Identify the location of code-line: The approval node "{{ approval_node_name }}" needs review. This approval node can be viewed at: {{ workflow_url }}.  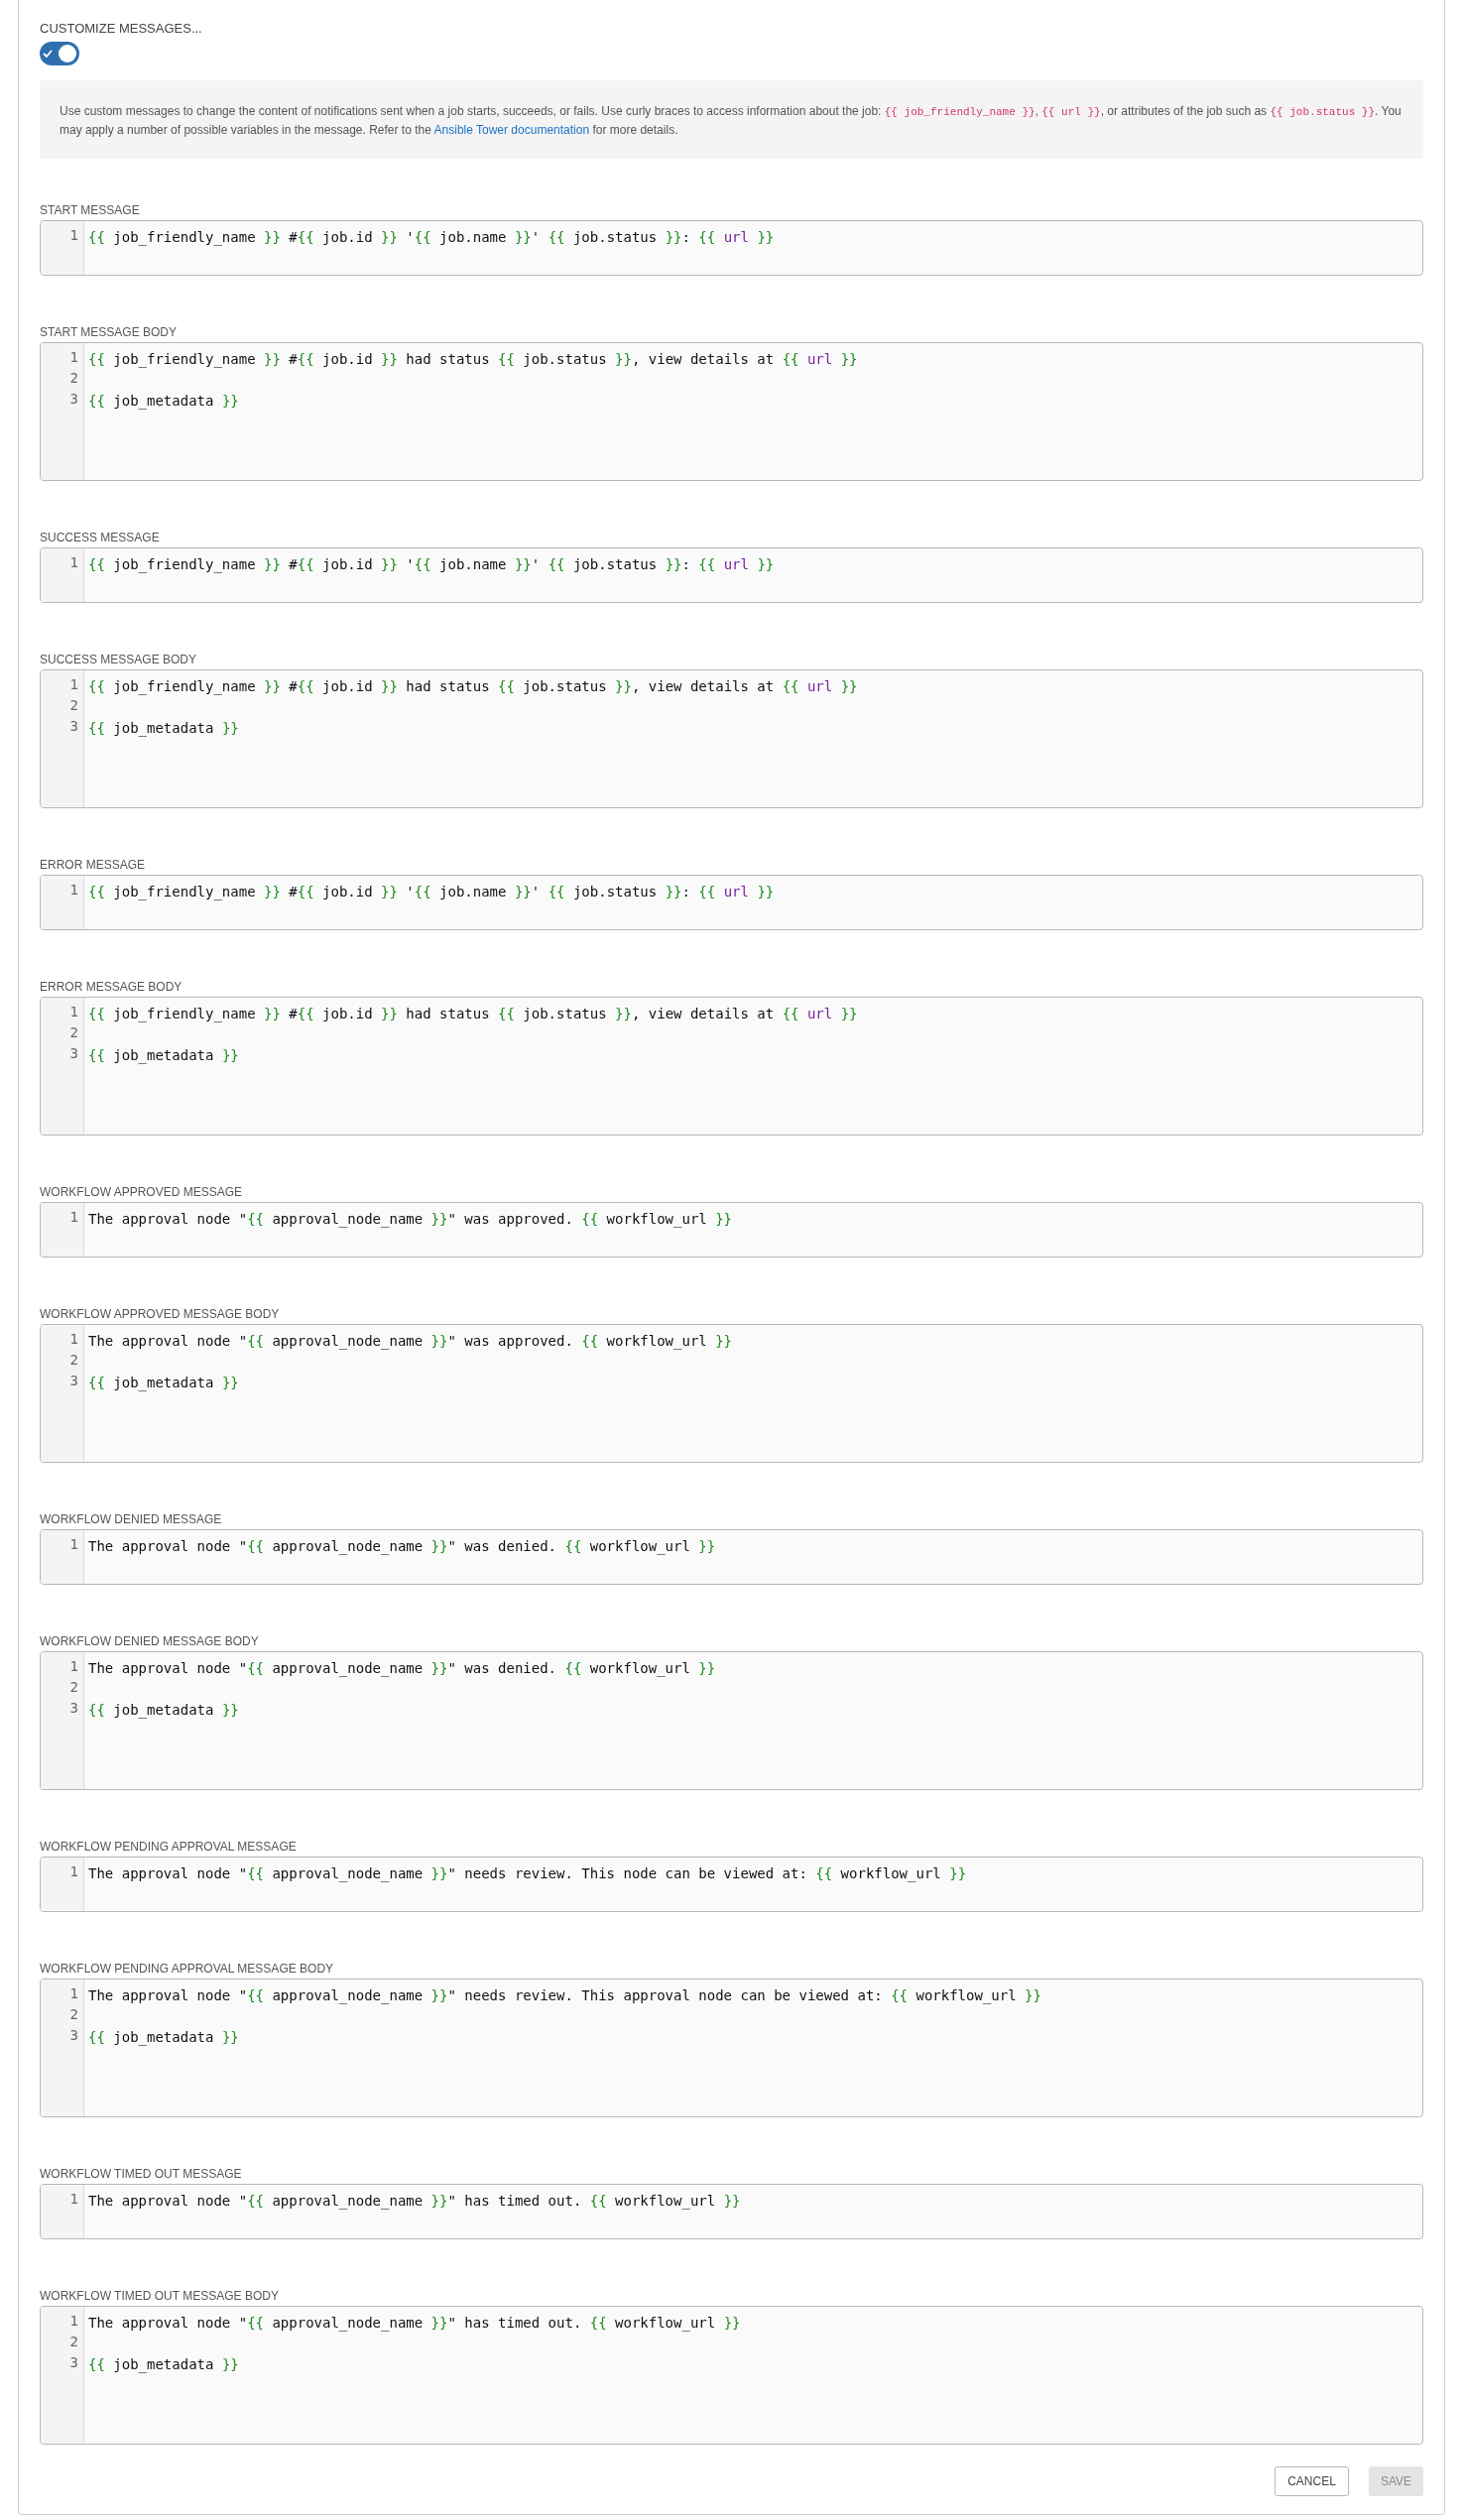
(564, 1995).